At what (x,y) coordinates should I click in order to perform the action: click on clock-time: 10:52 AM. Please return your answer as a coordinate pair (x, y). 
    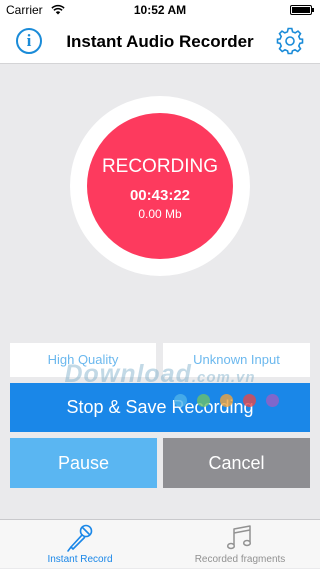
    Looking at the image, I should click on (160, 10).